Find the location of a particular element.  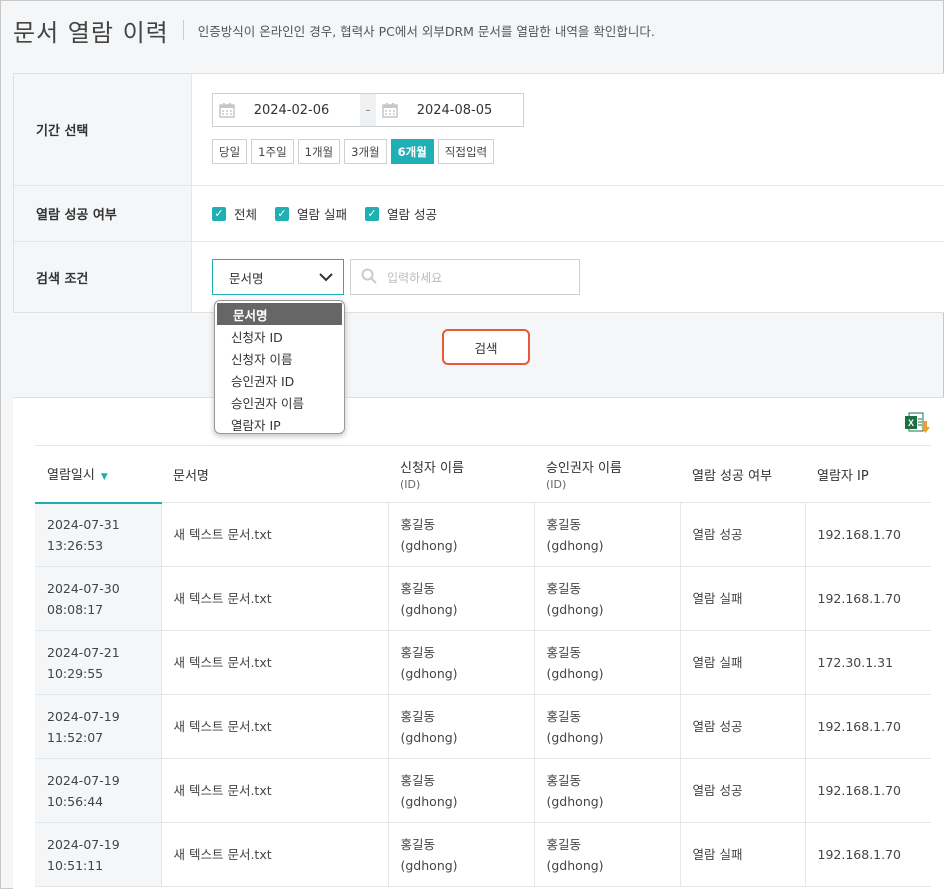

dropdown-option-doc-name: 문서명 is located at coordinates (279, 314).